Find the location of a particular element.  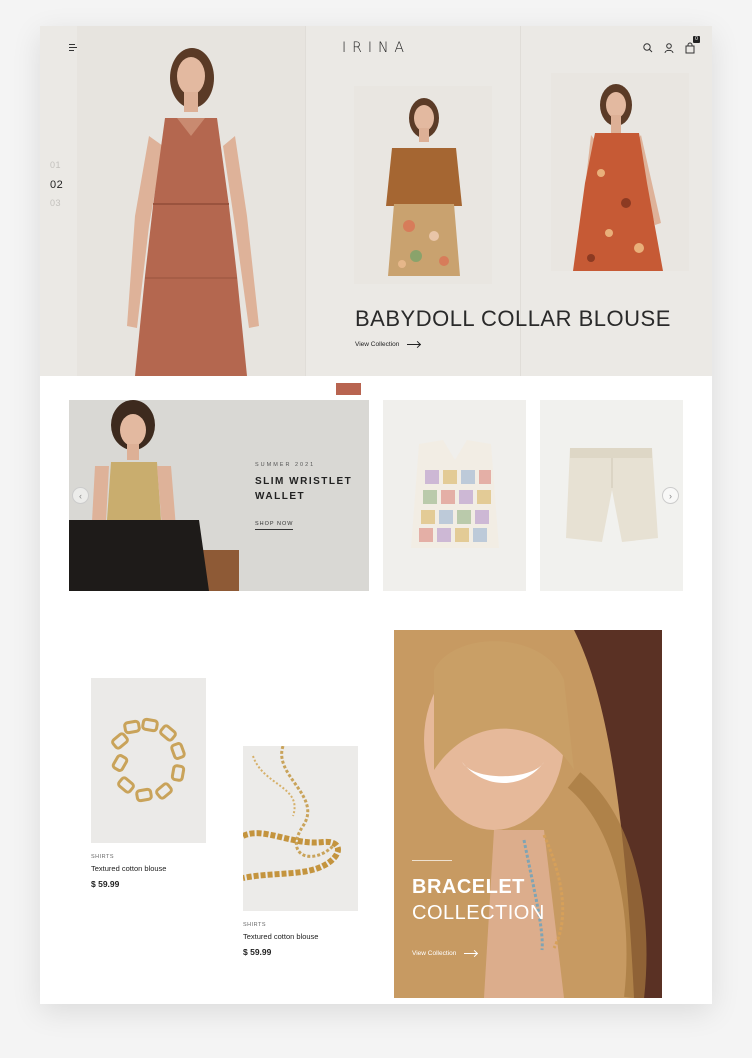

product-image-chains is located at coordinates (300, 828).